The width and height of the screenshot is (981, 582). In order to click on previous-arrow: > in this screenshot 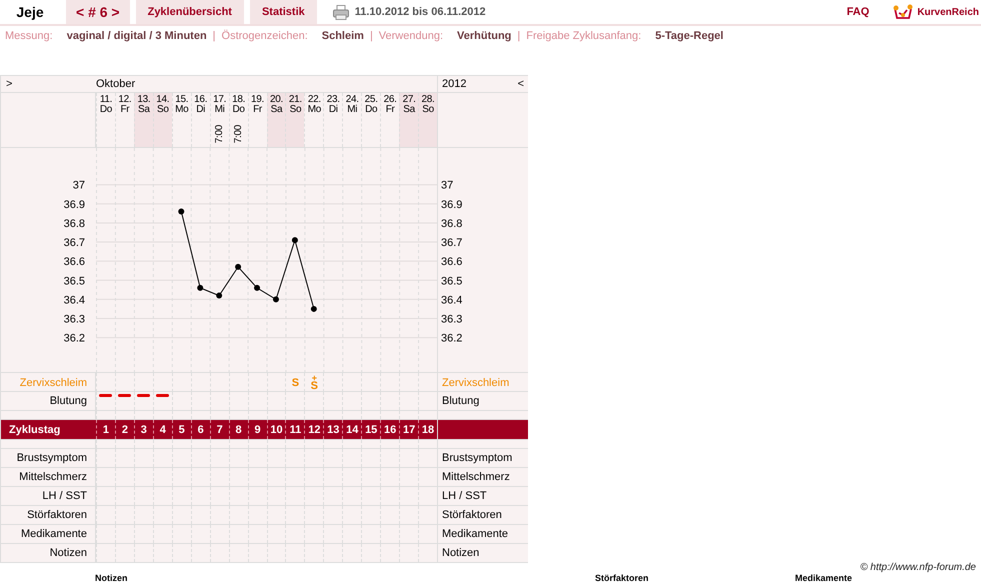, I will do `click(9, 84)`.